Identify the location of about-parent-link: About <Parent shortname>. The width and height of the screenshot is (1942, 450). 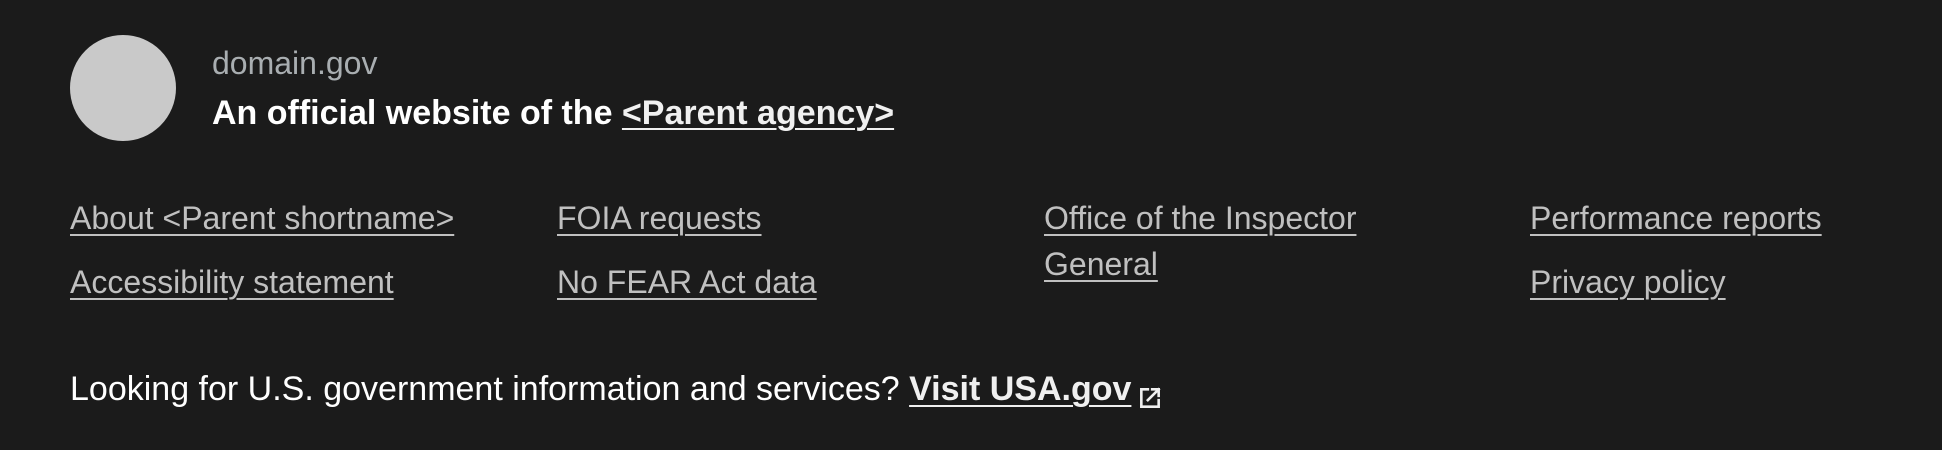
(270, 218).